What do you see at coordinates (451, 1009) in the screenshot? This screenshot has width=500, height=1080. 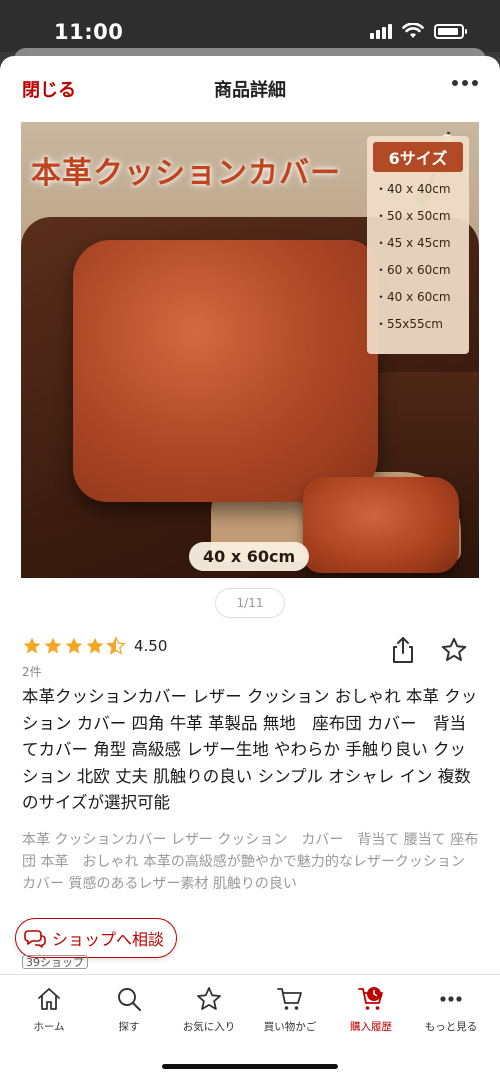 I see `nav-item-more: もっと見る` at bounding box center [451, 1009].